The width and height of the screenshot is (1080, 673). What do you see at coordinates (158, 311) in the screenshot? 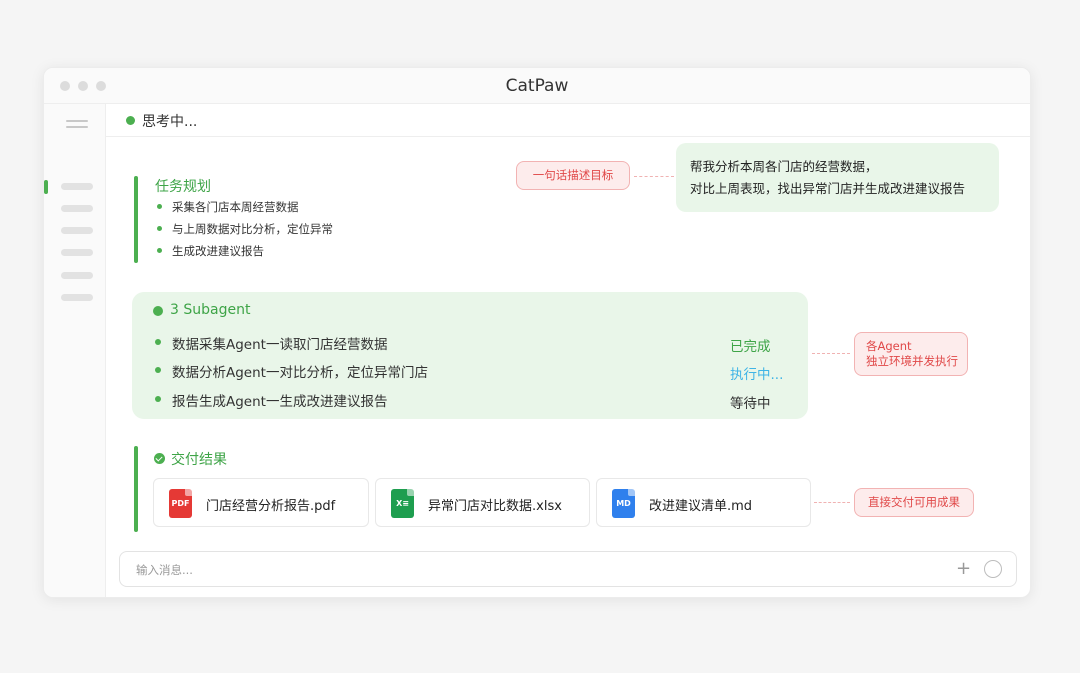
I see `subagent-dot-icon` at bounding box center [158, 311].